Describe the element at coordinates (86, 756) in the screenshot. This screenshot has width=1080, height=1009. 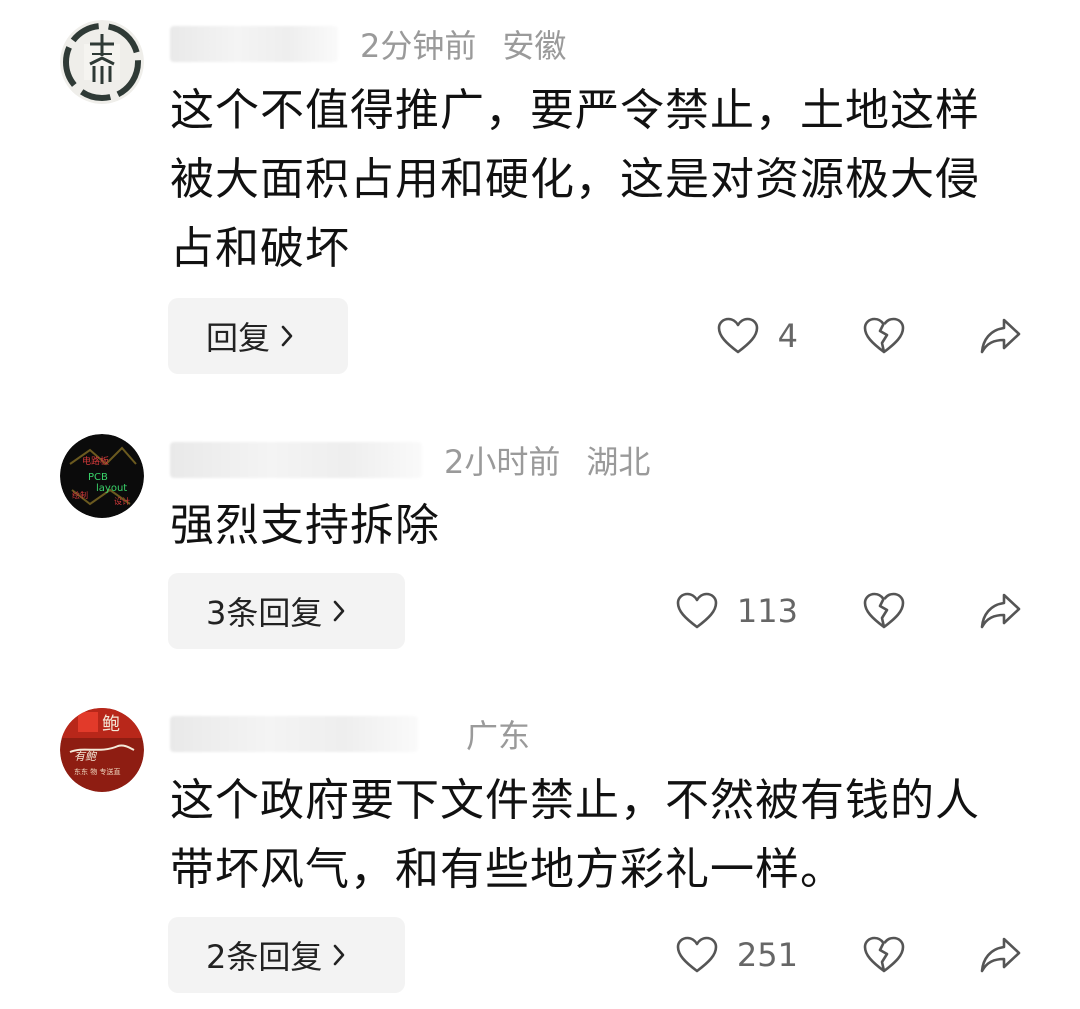
I see `svg-text: 有鲍` at that location.